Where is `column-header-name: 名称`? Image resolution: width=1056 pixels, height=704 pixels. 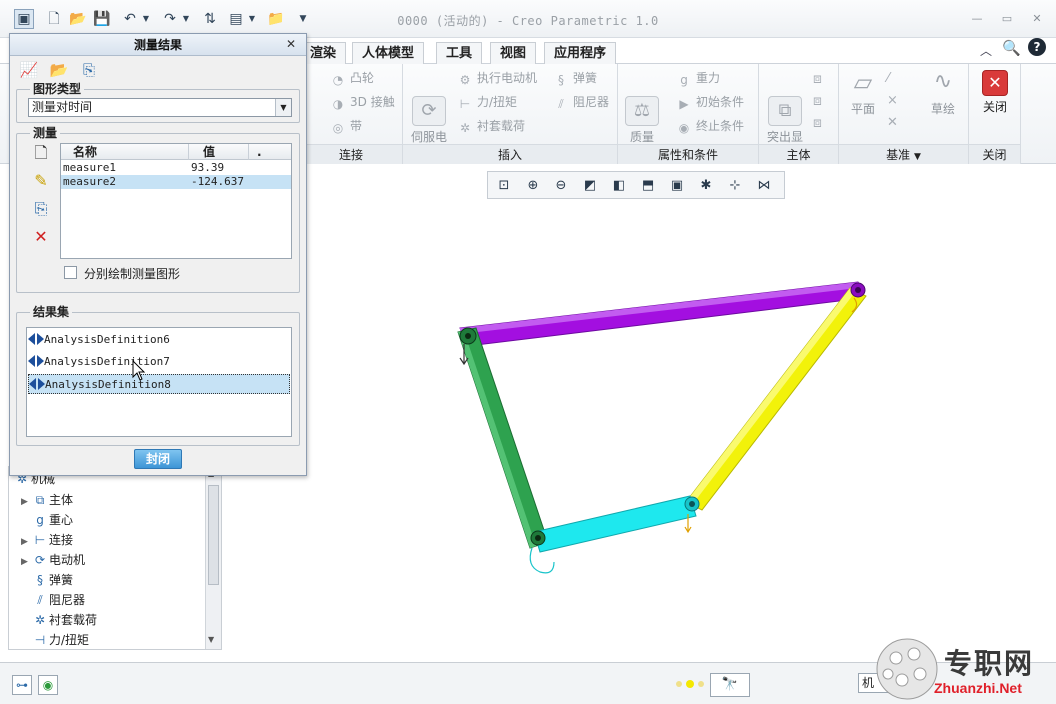
column-header-name: 名称 is located at coordinates (125, 152).